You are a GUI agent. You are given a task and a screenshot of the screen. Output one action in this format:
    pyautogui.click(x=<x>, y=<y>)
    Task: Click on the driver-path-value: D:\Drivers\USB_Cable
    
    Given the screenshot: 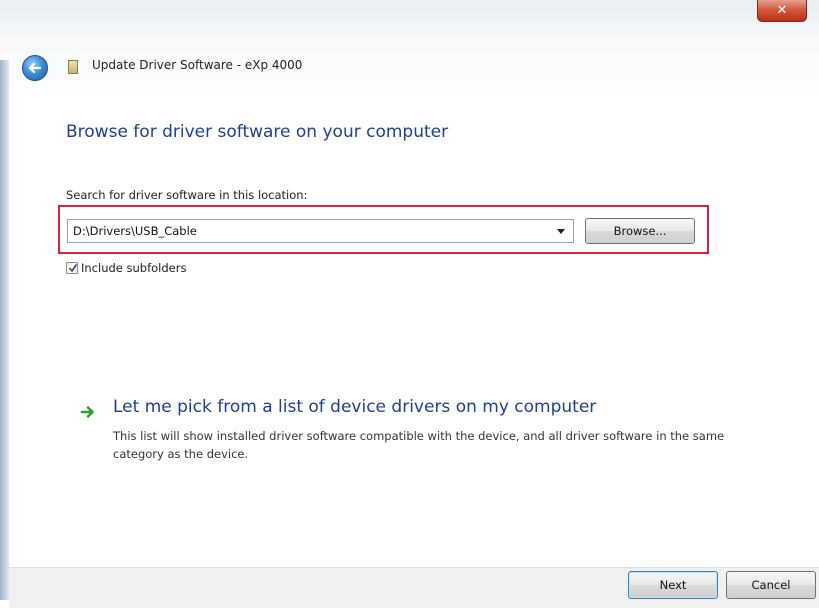 What is the action you would take?
    pyautogui.click(x=135, y=231)
    